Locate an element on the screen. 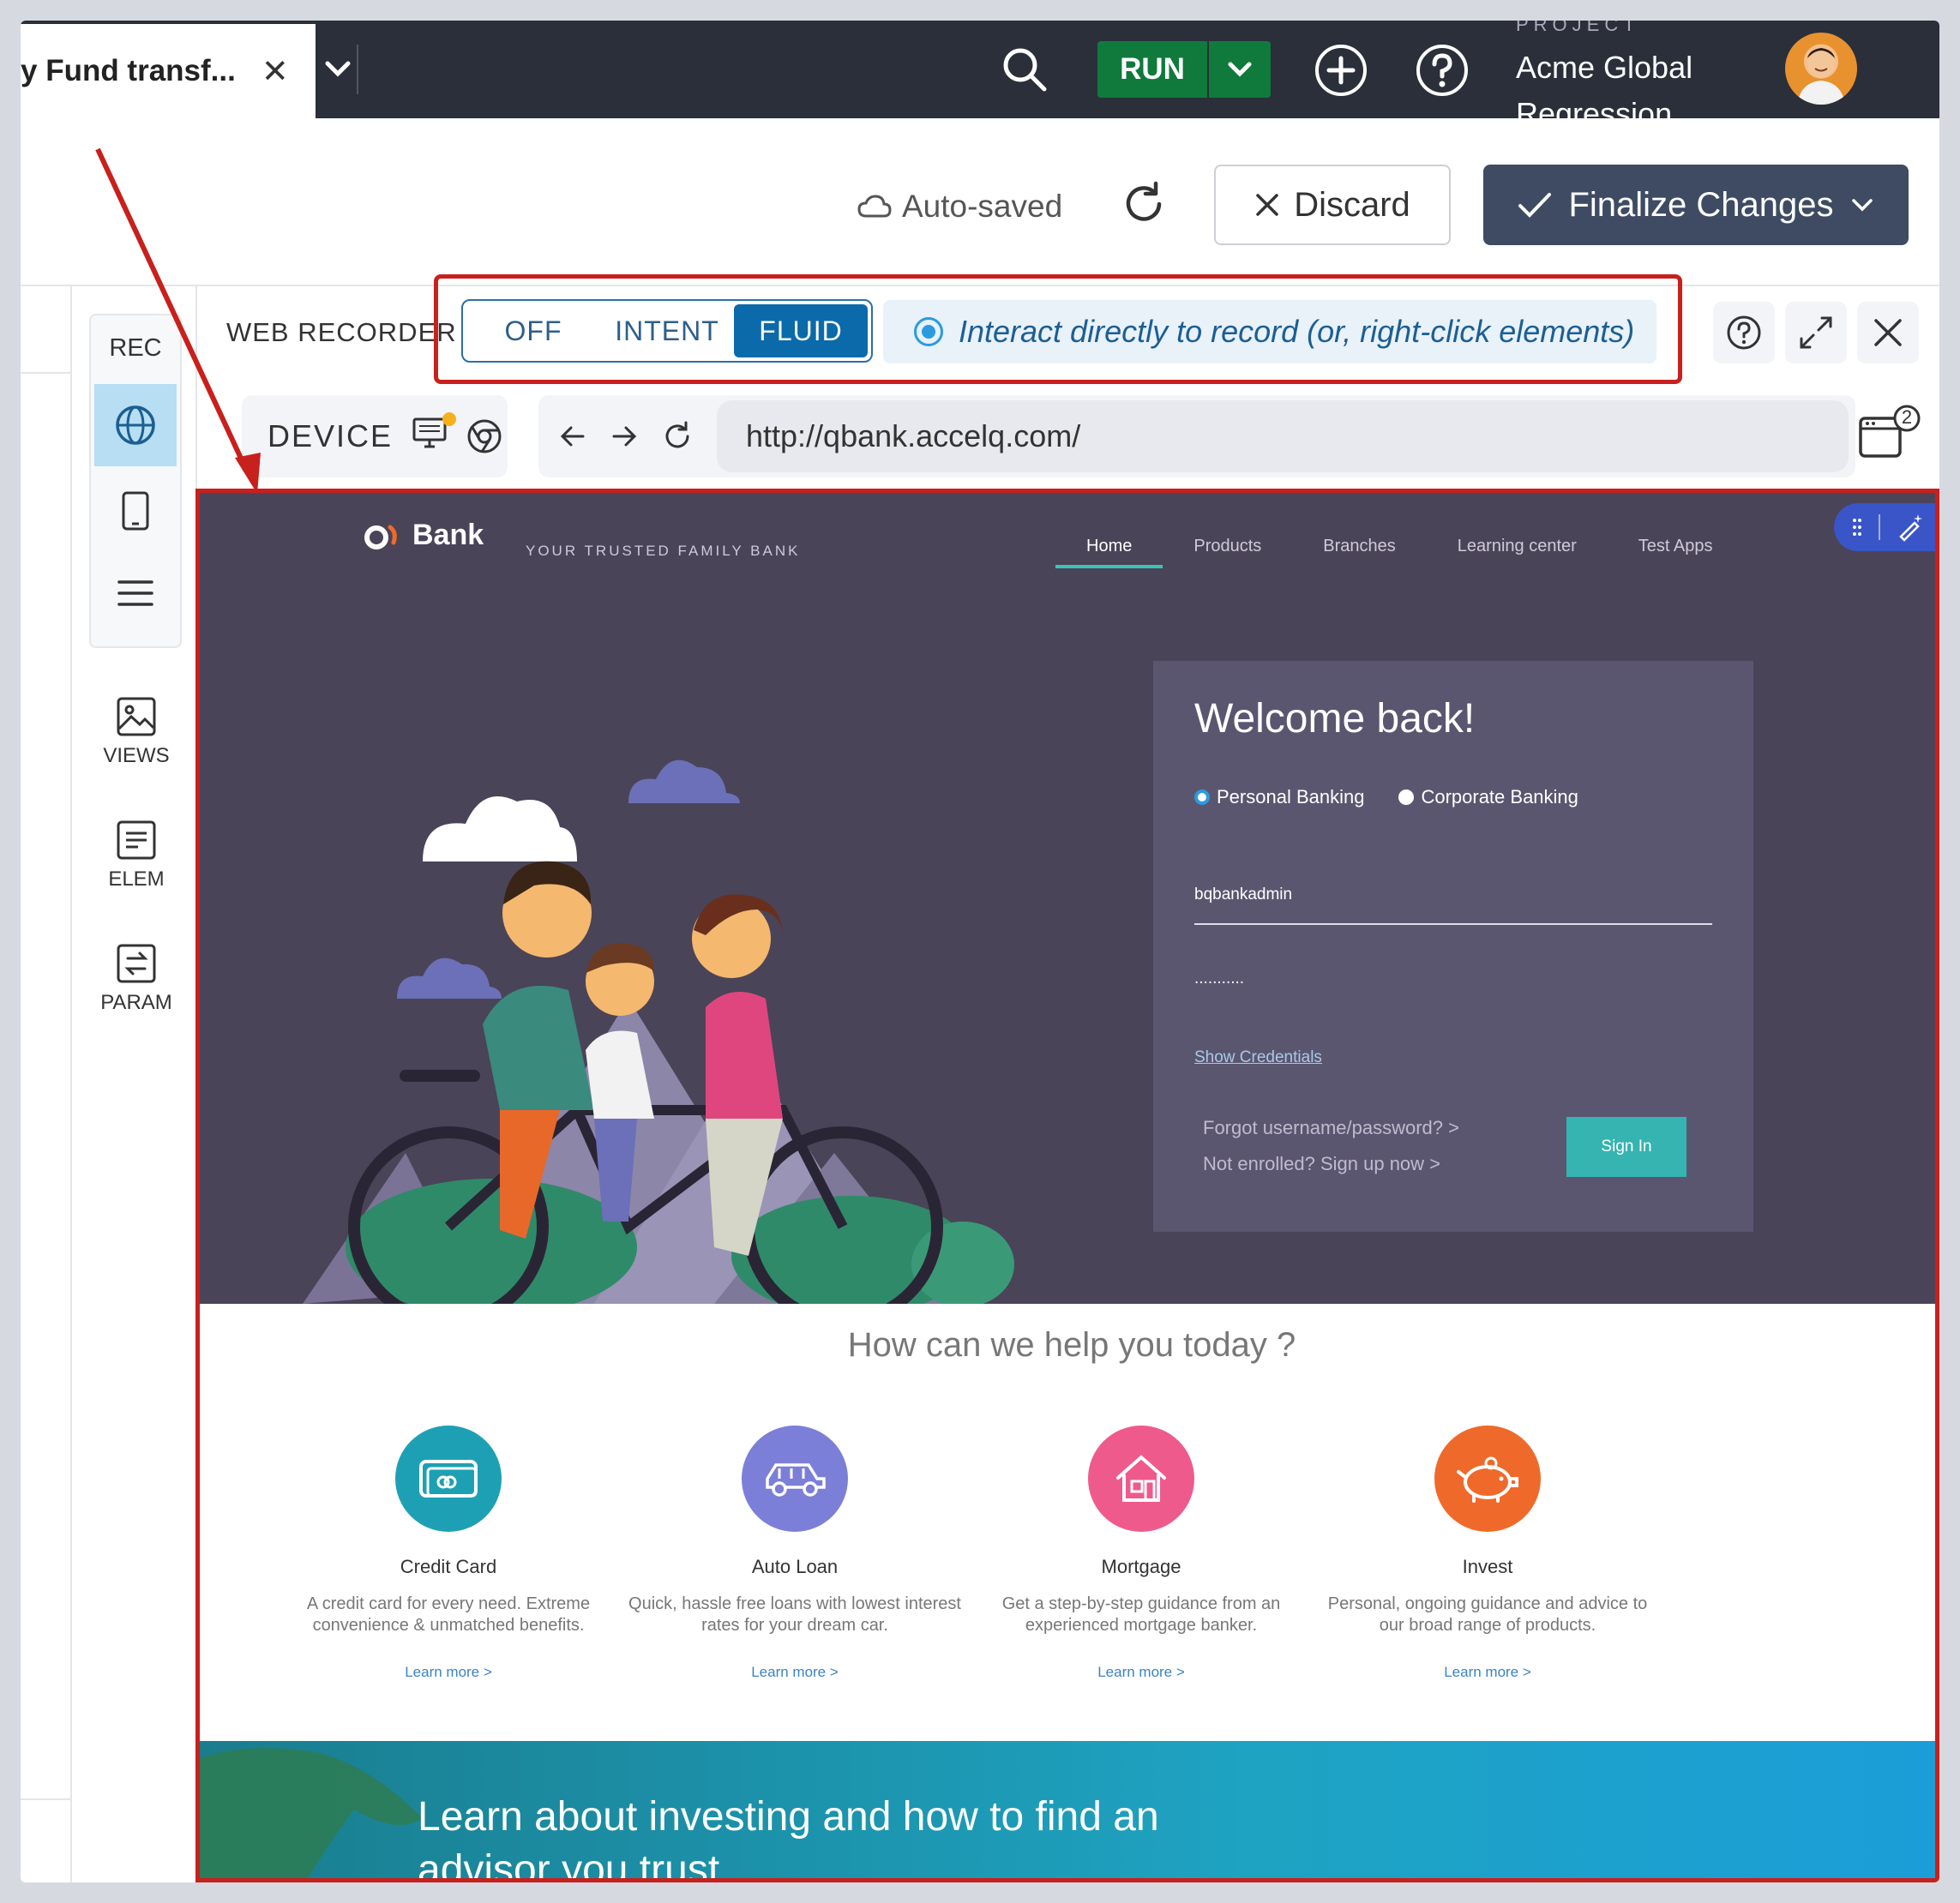 The width and height of the screenshot is (1960, 1903). device-selector: DEVICE is located at coordinates (375, 436).